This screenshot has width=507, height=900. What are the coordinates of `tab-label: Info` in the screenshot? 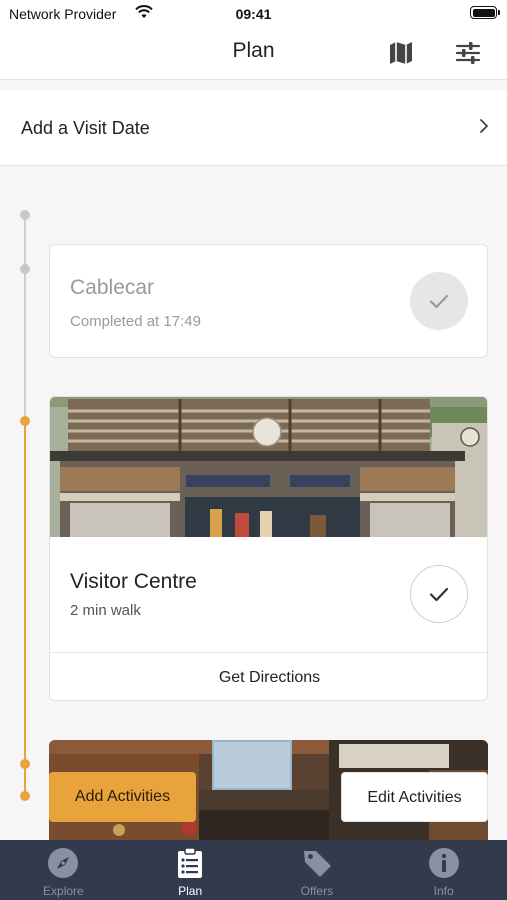 It's located at (443, 891).